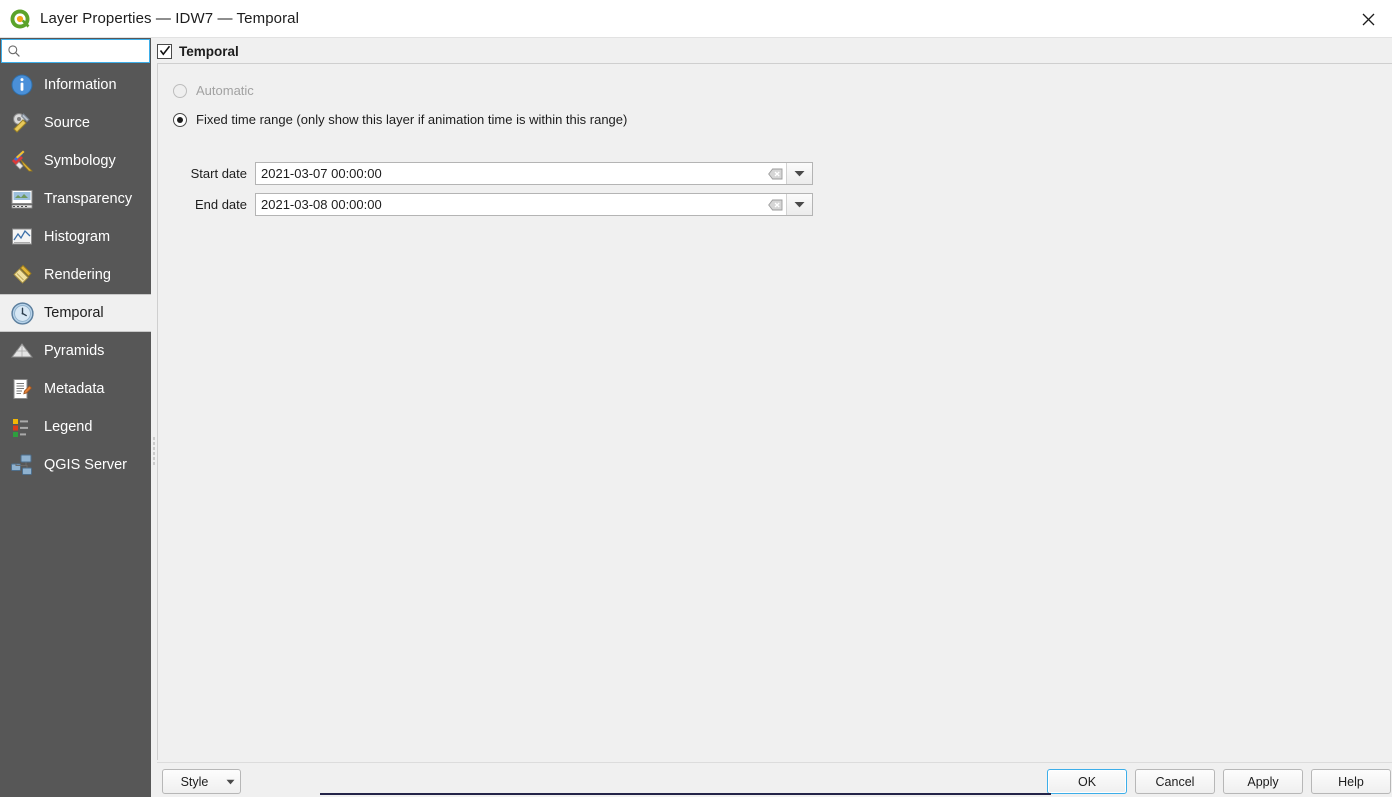 Image resolution: width=1392 pixels, height=797 pixels. I want to click on radio-automatic, so click(180, 90).